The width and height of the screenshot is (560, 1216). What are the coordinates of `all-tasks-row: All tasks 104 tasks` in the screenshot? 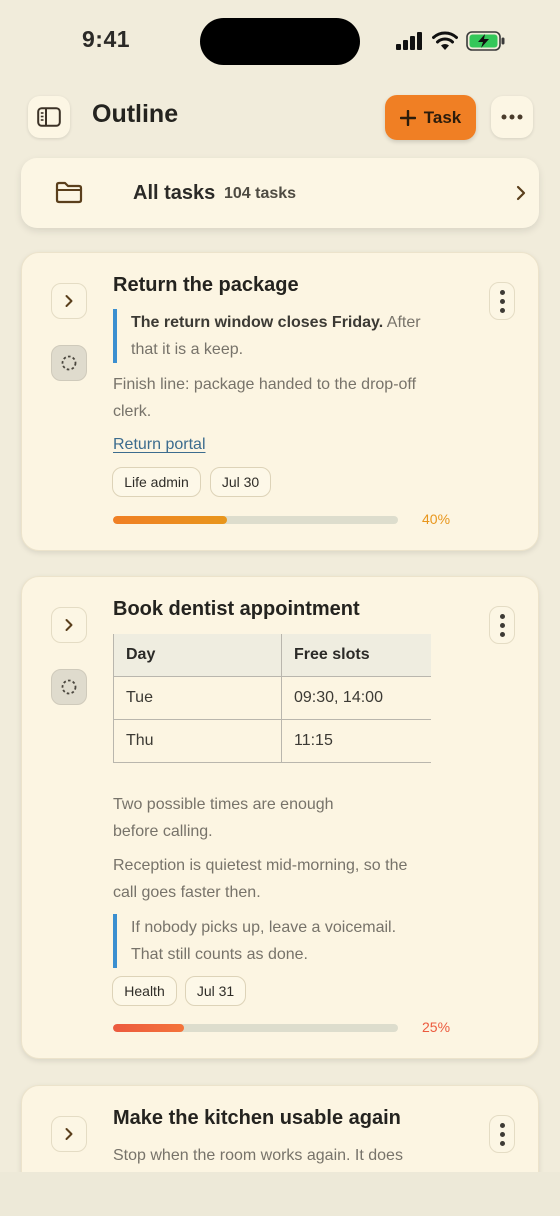 It's located at (280, 193).